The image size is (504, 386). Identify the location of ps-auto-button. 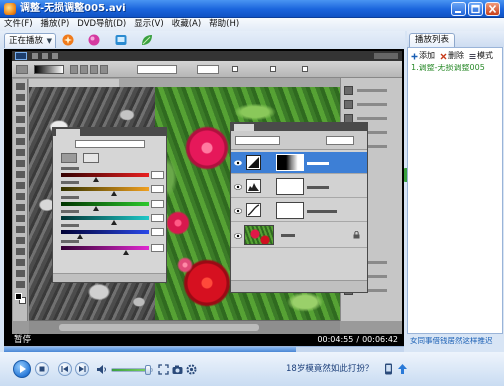
(69, 158).